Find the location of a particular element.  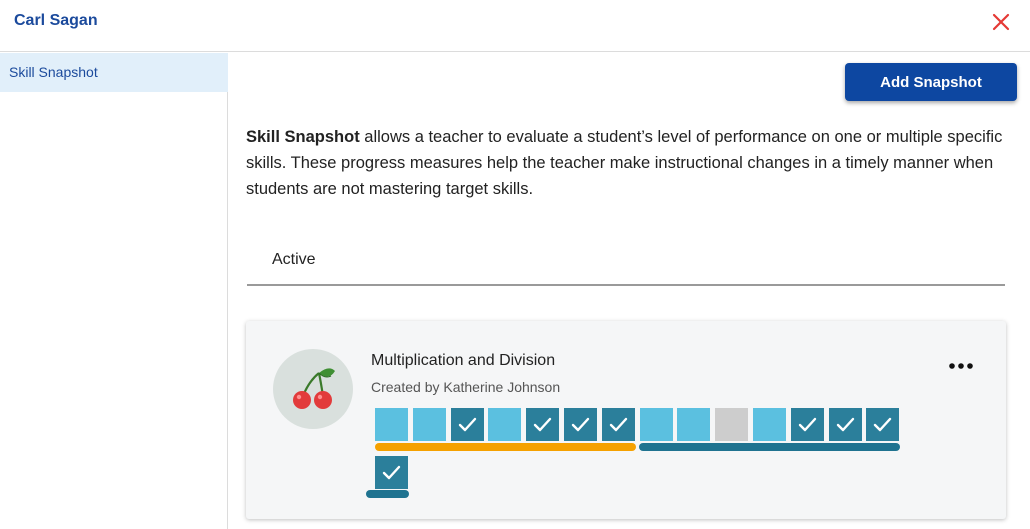

add-snapshot-button: Add Snapshot is located at coordinates (931, 82).